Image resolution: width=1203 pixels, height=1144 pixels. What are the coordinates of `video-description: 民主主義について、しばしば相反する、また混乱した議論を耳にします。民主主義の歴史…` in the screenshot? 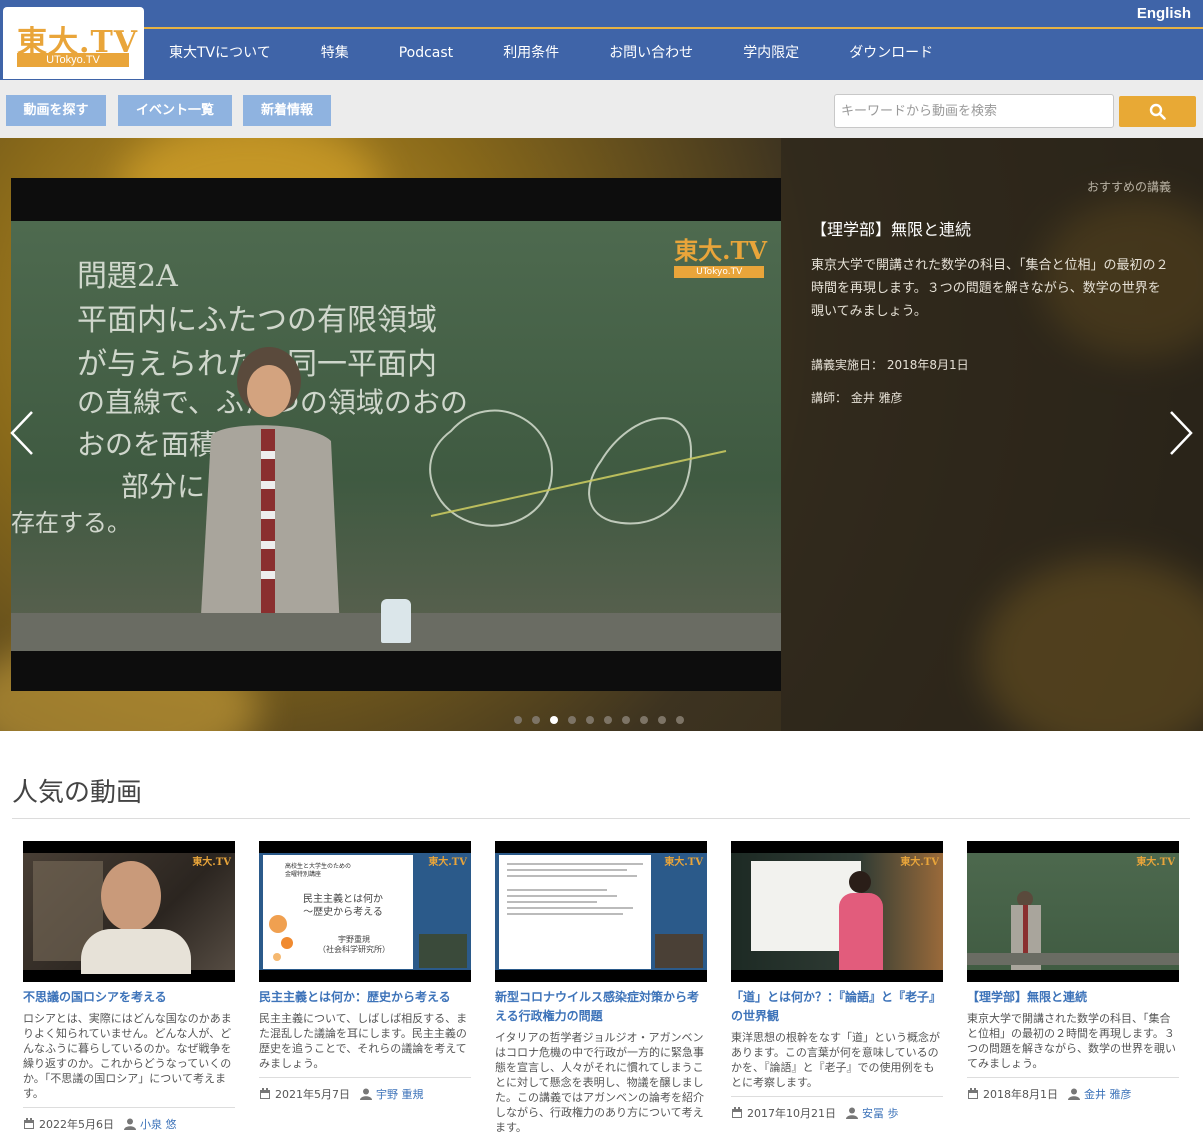 It's located at (363, 1041).